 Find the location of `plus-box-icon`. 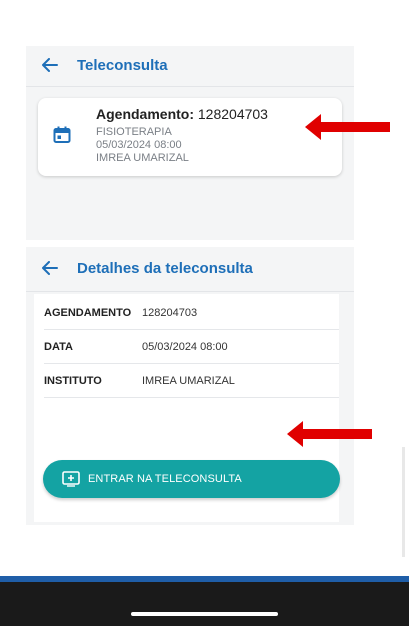

plus-box-icon is located at coordinates (71, 479).